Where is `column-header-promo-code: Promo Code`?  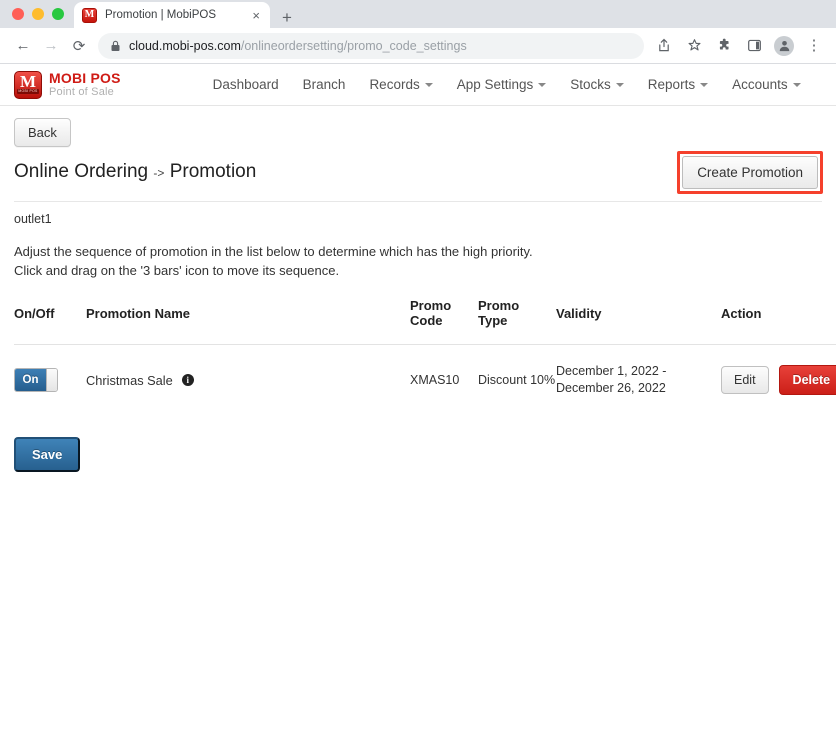
column-header-promo-code: Promo Code is located at coordinates (444, 321).